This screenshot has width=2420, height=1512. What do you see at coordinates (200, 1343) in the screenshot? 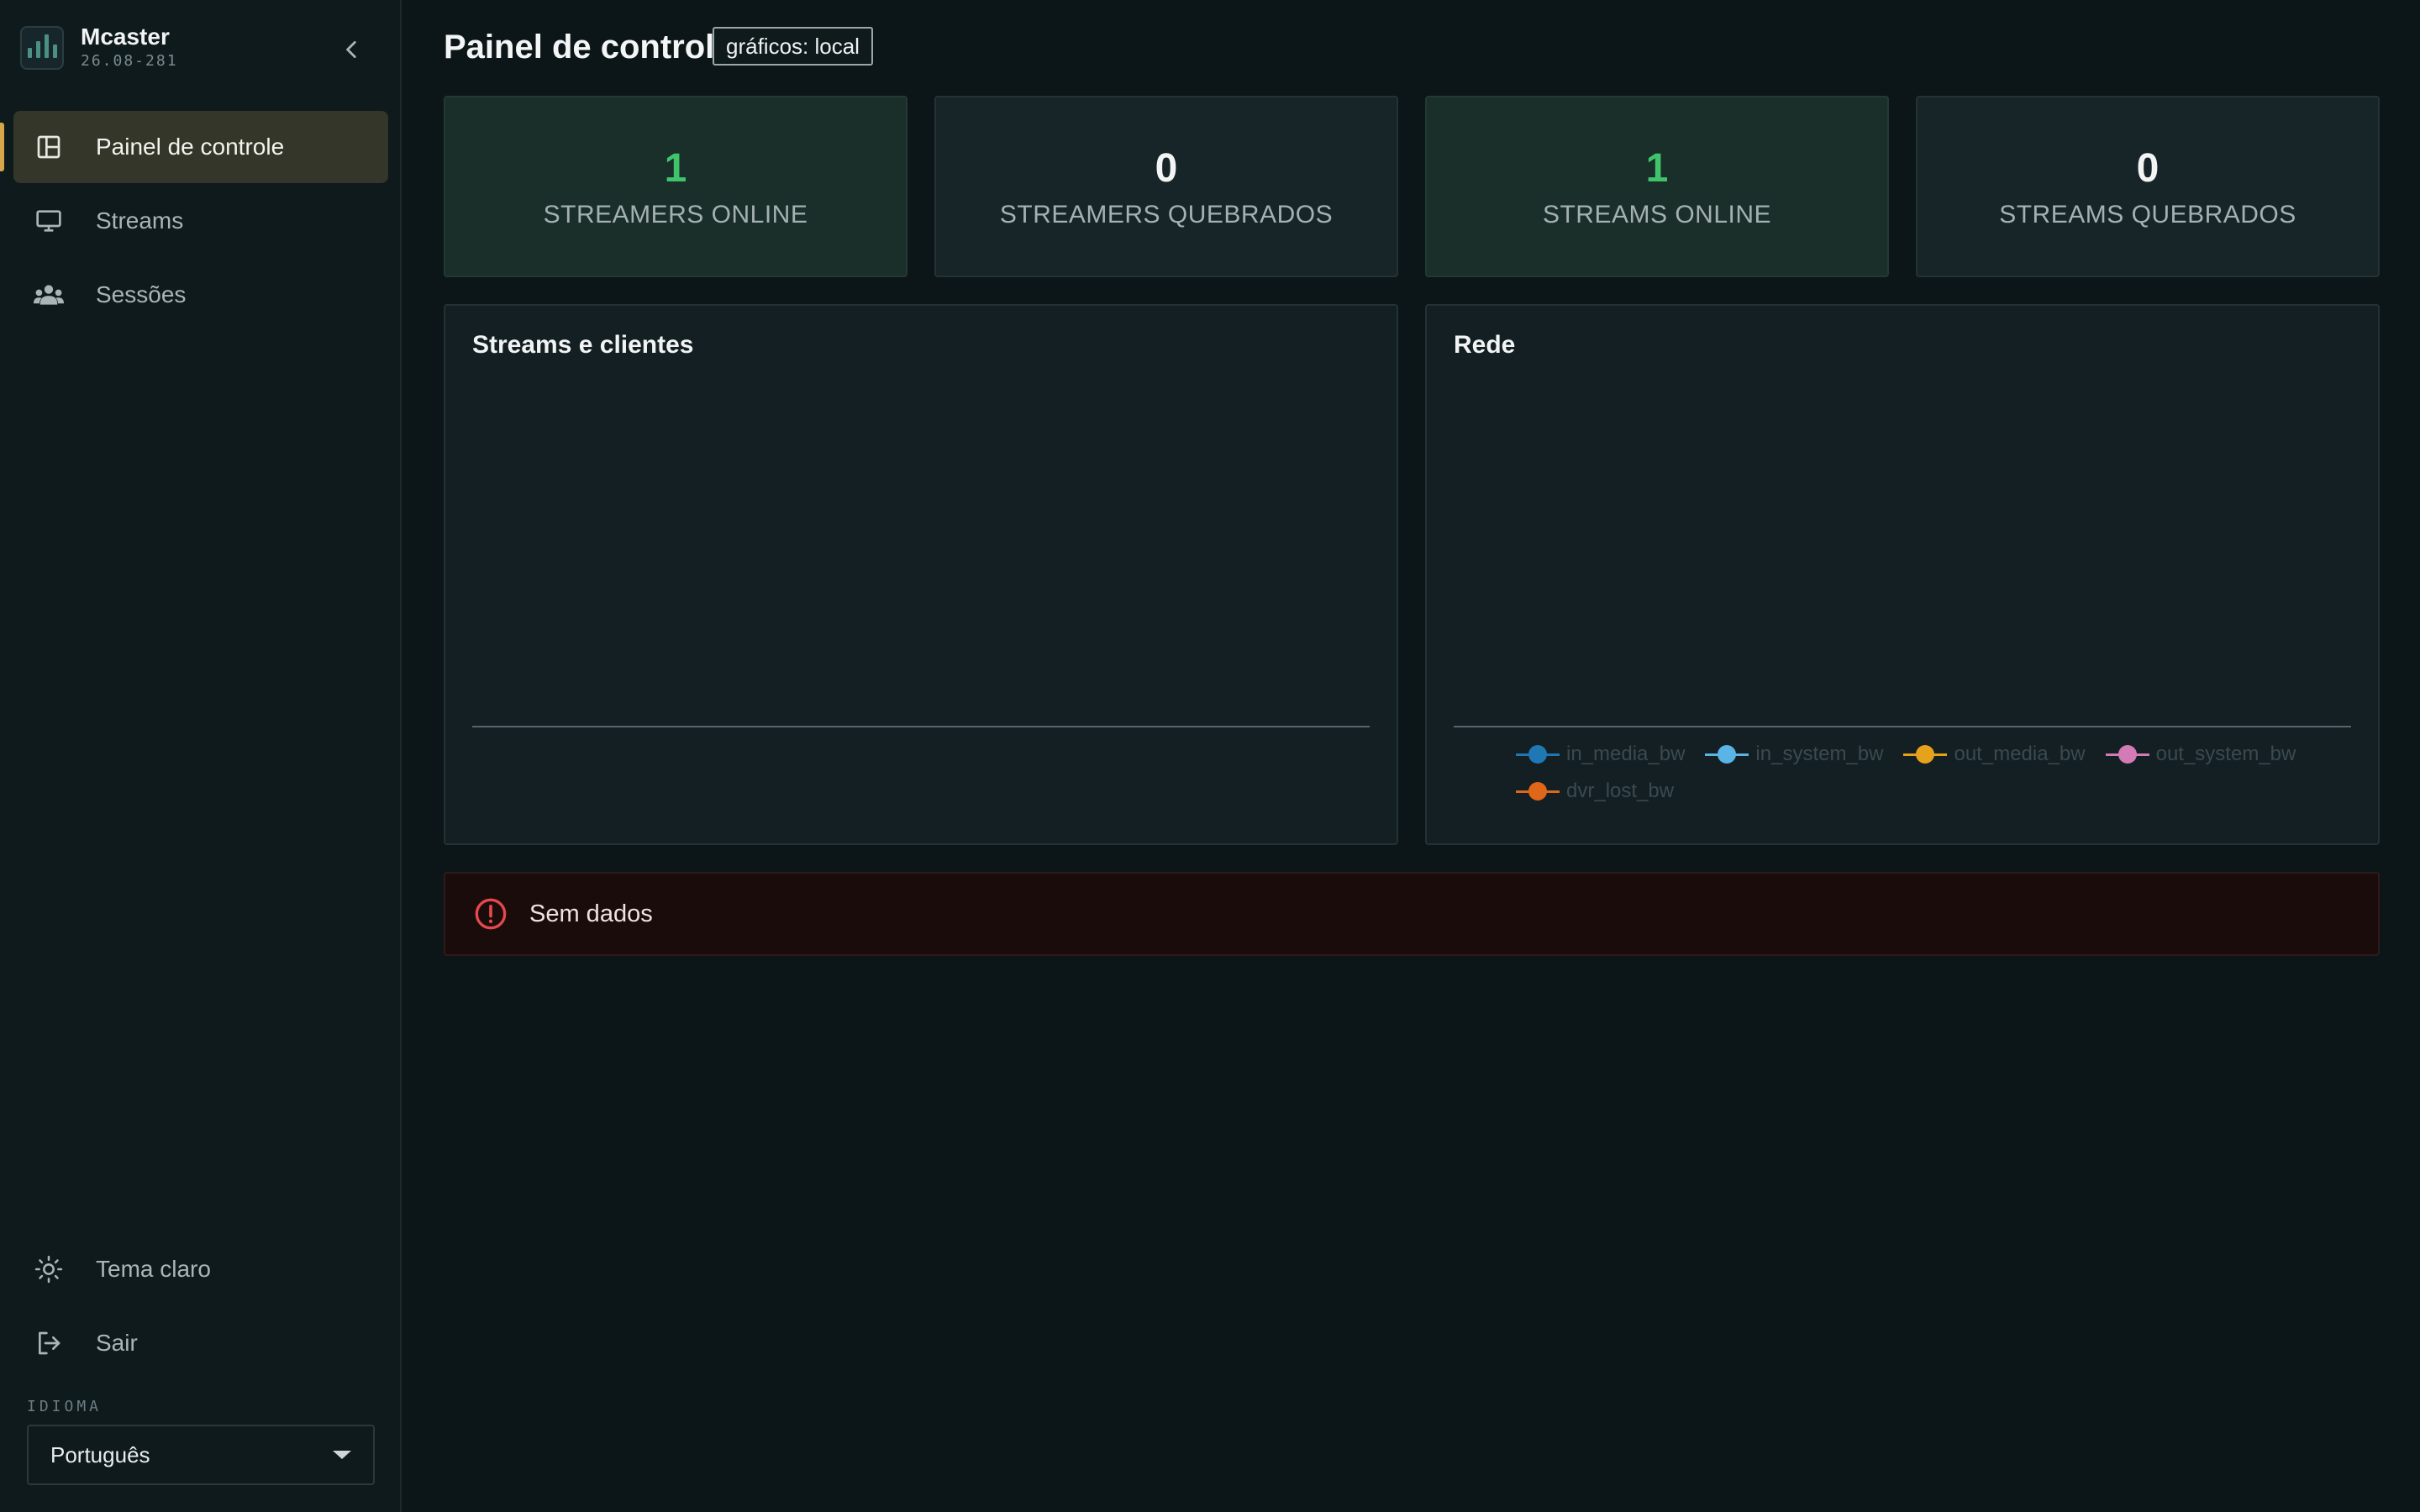
I see `logout-button: Sair` at bounding box center [200, 1343].